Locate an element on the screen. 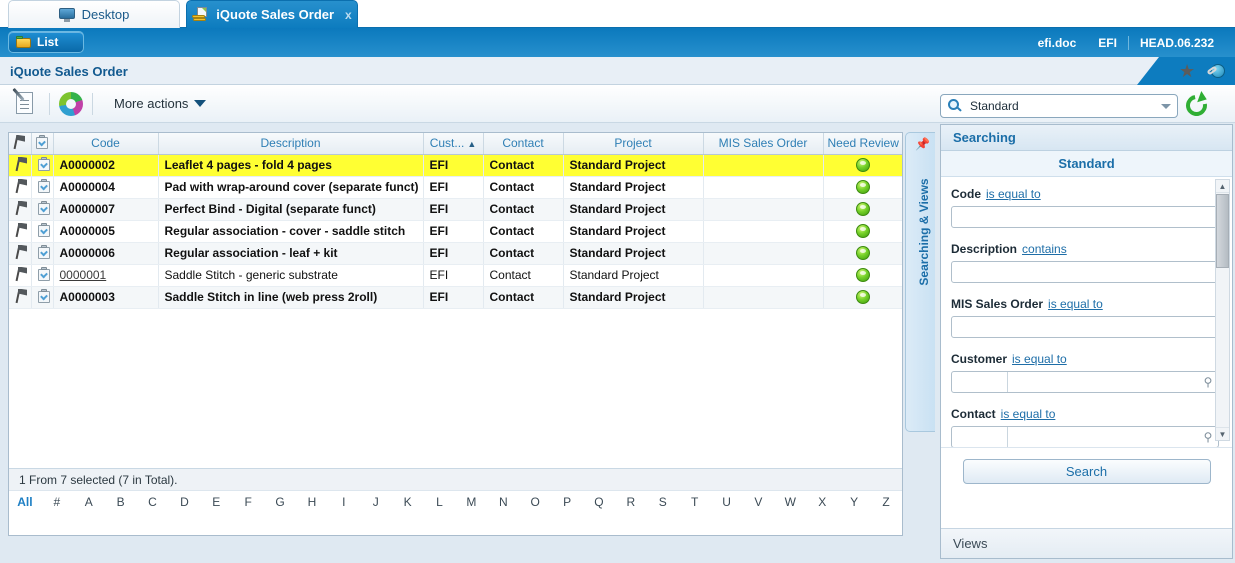 The width and height of the screenshot is (1235, 563). alpha-filter-n: N is located at coordinates (503, 502).